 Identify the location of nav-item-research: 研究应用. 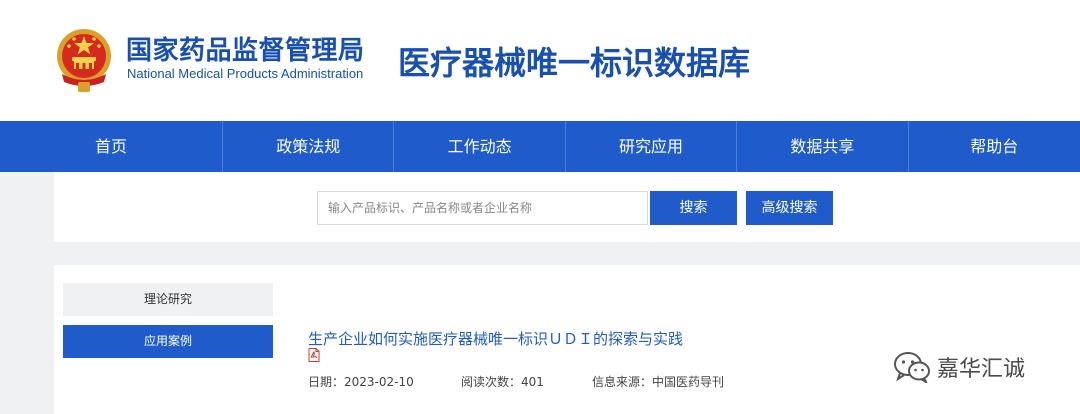
(651, 146).